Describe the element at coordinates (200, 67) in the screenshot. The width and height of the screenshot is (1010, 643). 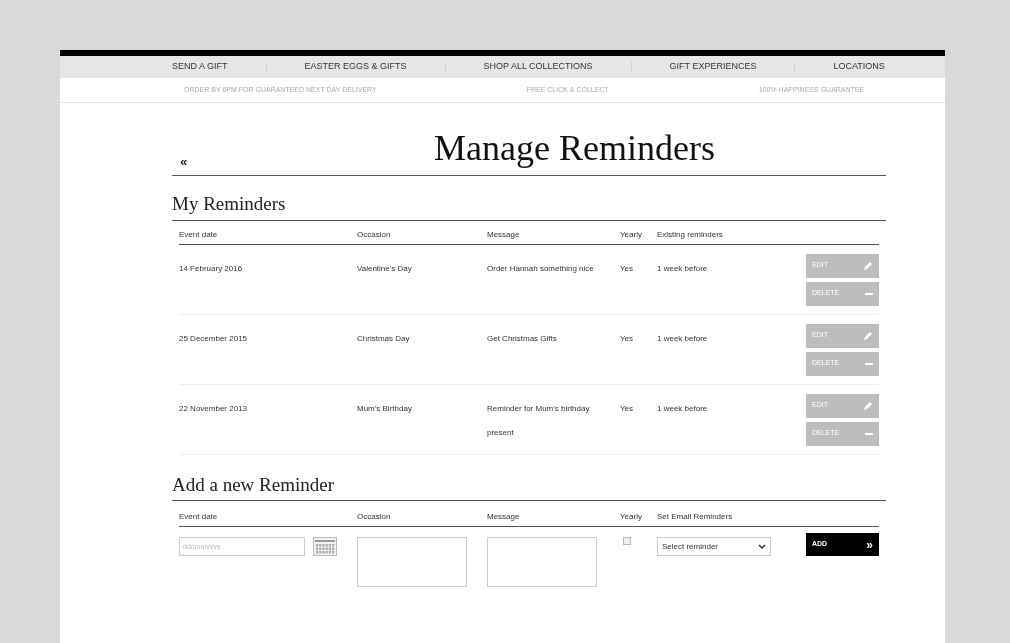
I see `nav-link: SEND A GIFT` at that location.